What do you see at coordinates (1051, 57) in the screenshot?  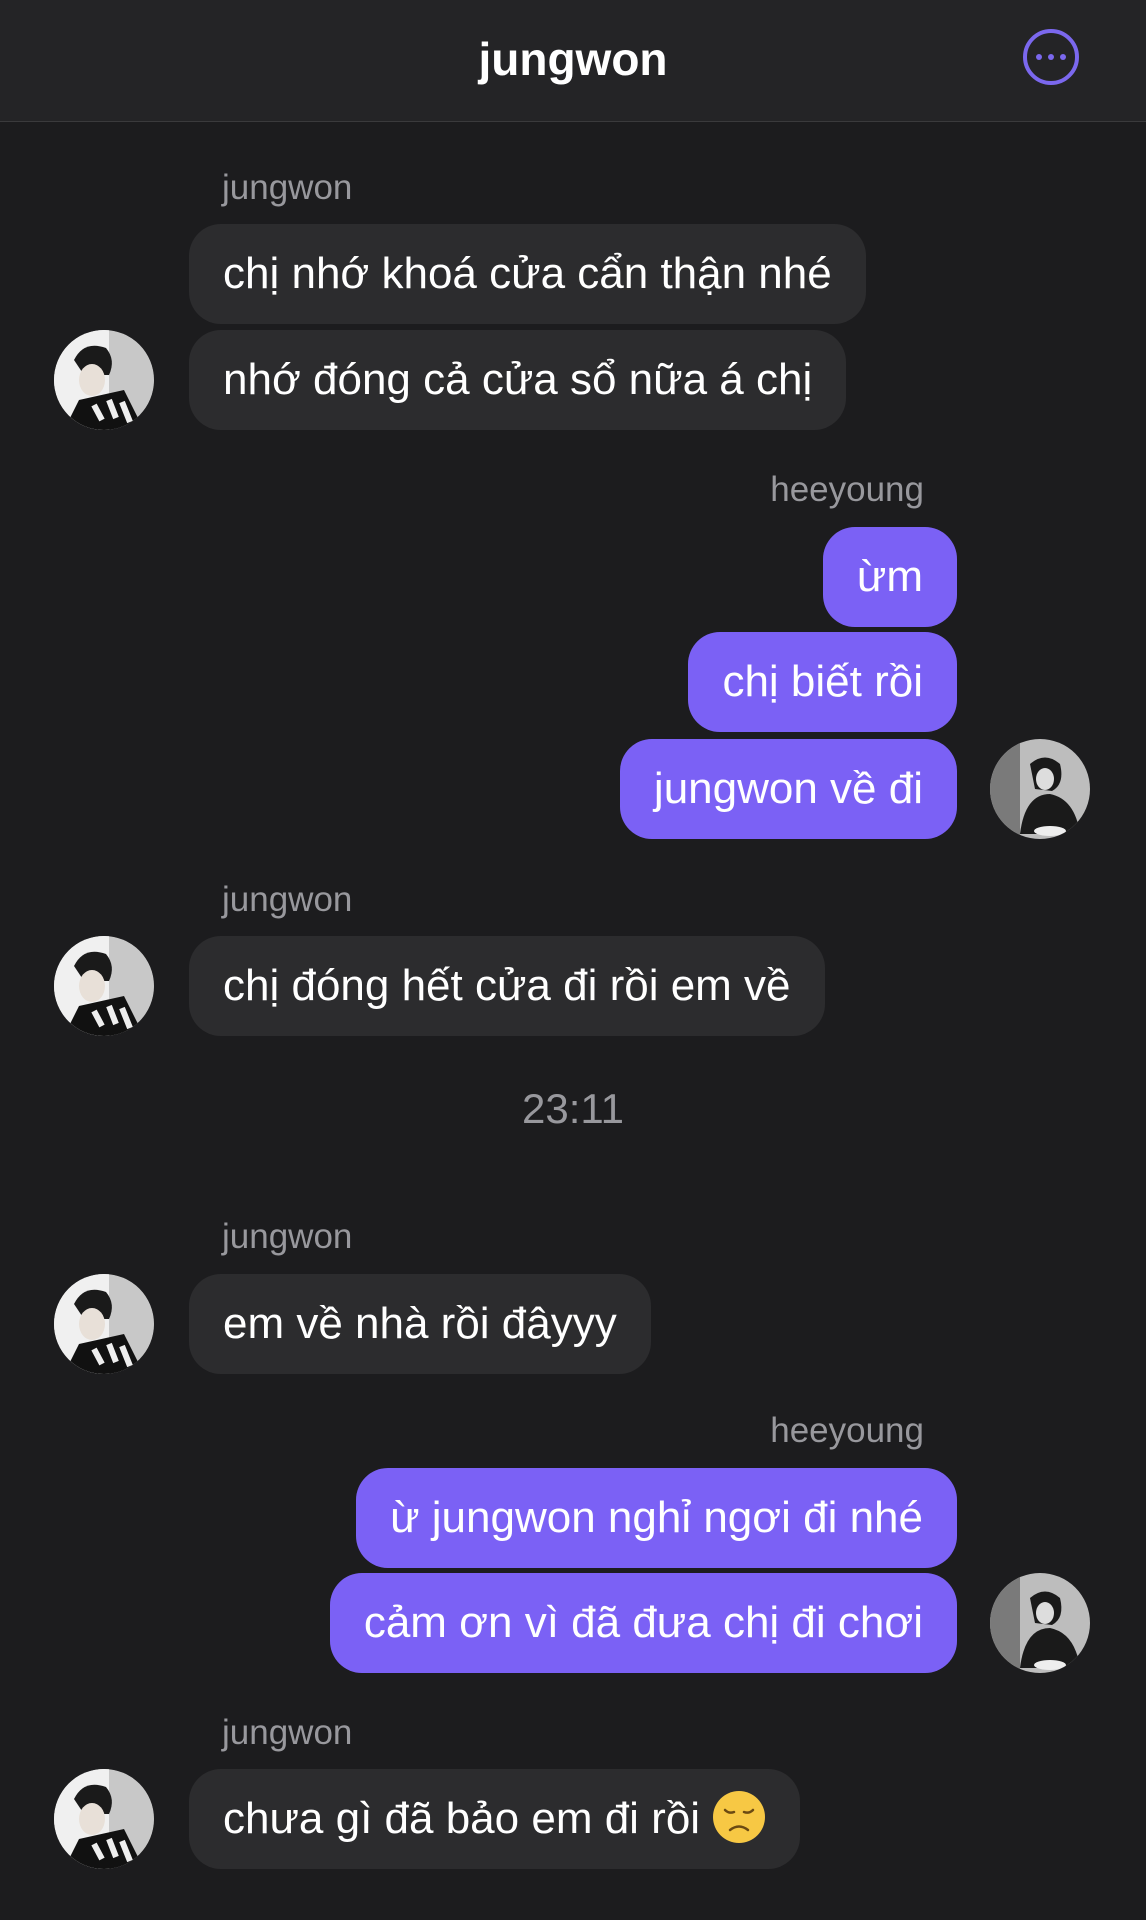 I see `more-options-icon` at bounding box center [1051, 57].